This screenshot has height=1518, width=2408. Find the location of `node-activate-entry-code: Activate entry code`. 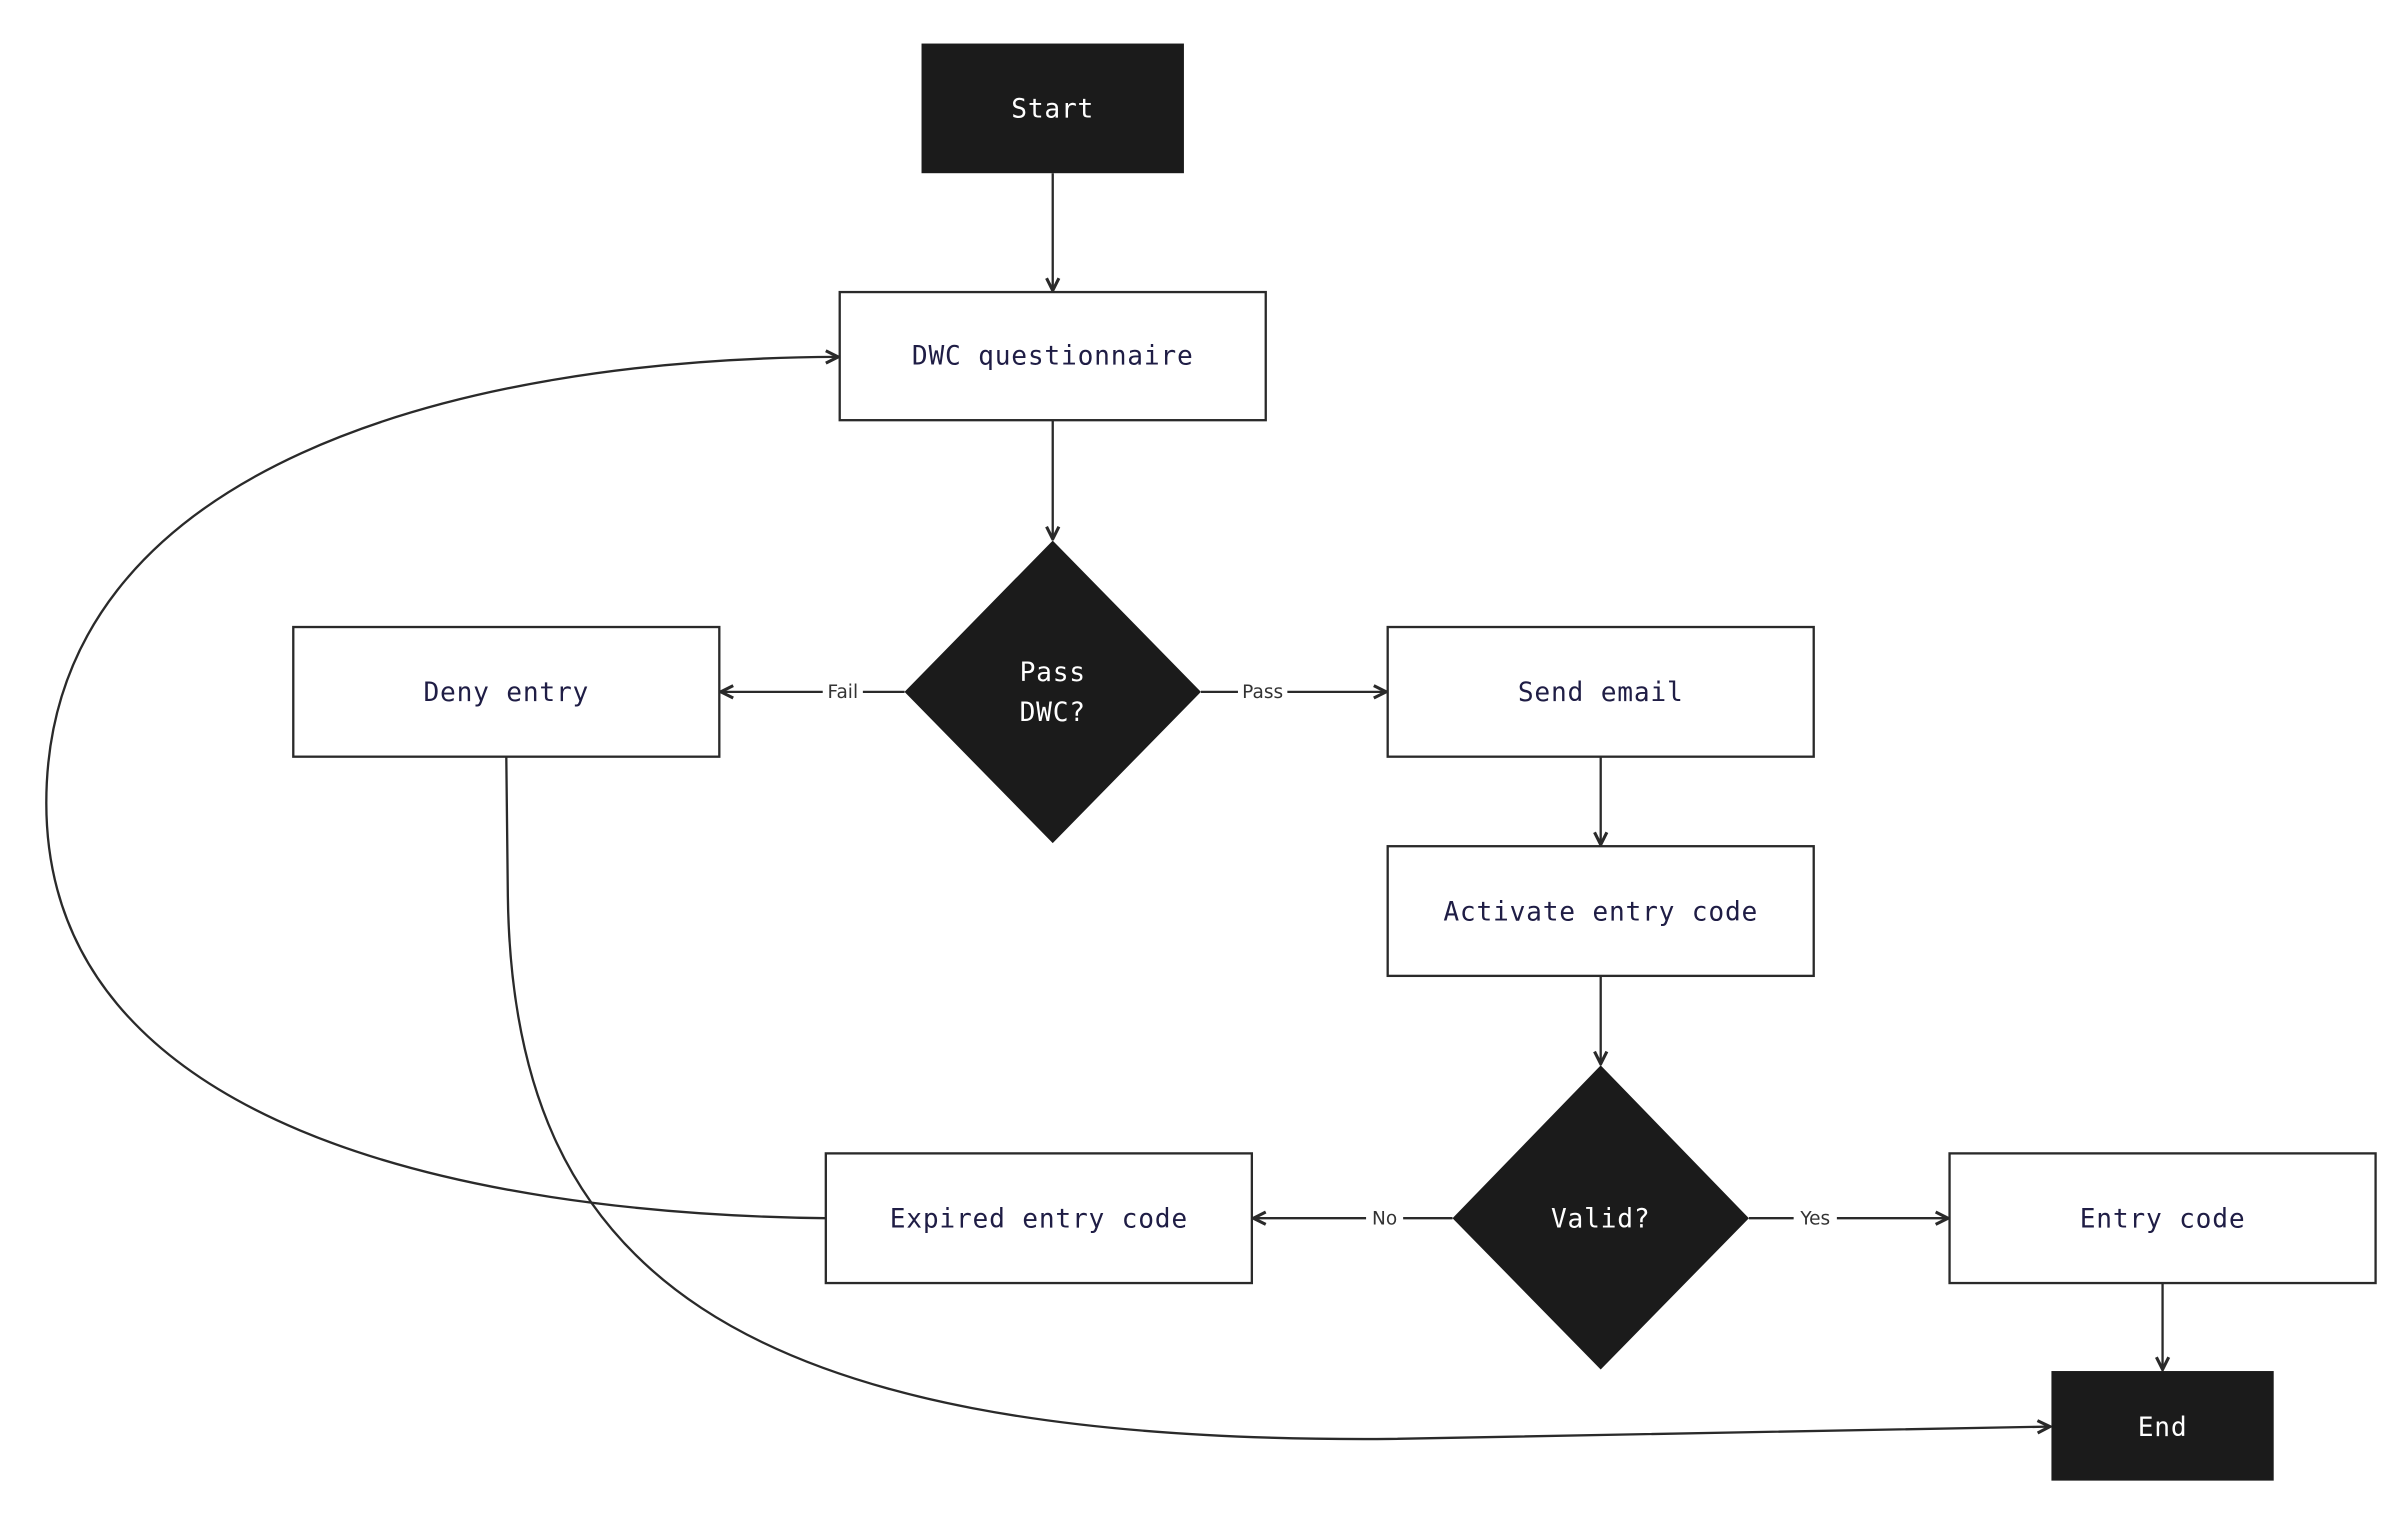

node-activate-entry-code: Activate entry code is located at coordinates (1600, 911).